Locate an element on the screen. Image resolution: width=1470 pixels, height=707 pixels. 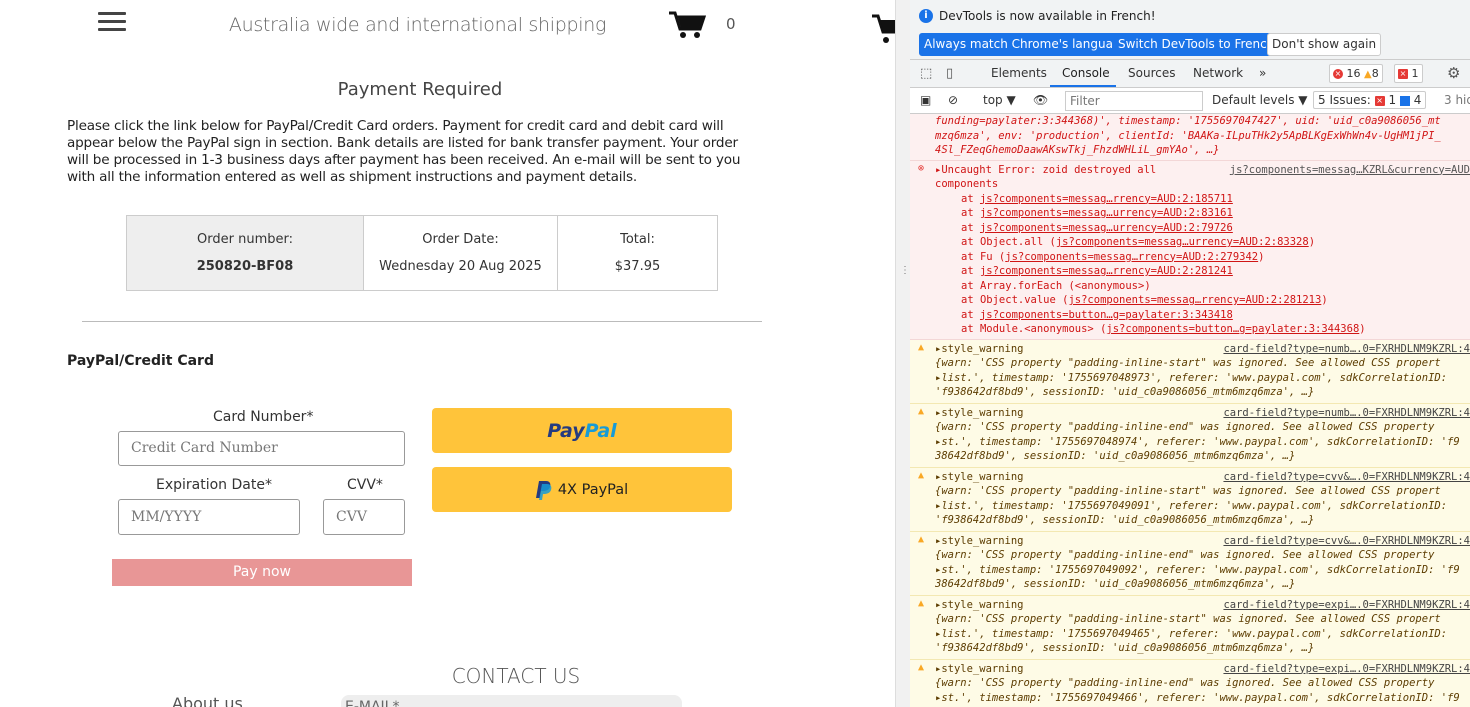
banner-text: DevTools is now available in French! is located at coordinates (1047, 16).